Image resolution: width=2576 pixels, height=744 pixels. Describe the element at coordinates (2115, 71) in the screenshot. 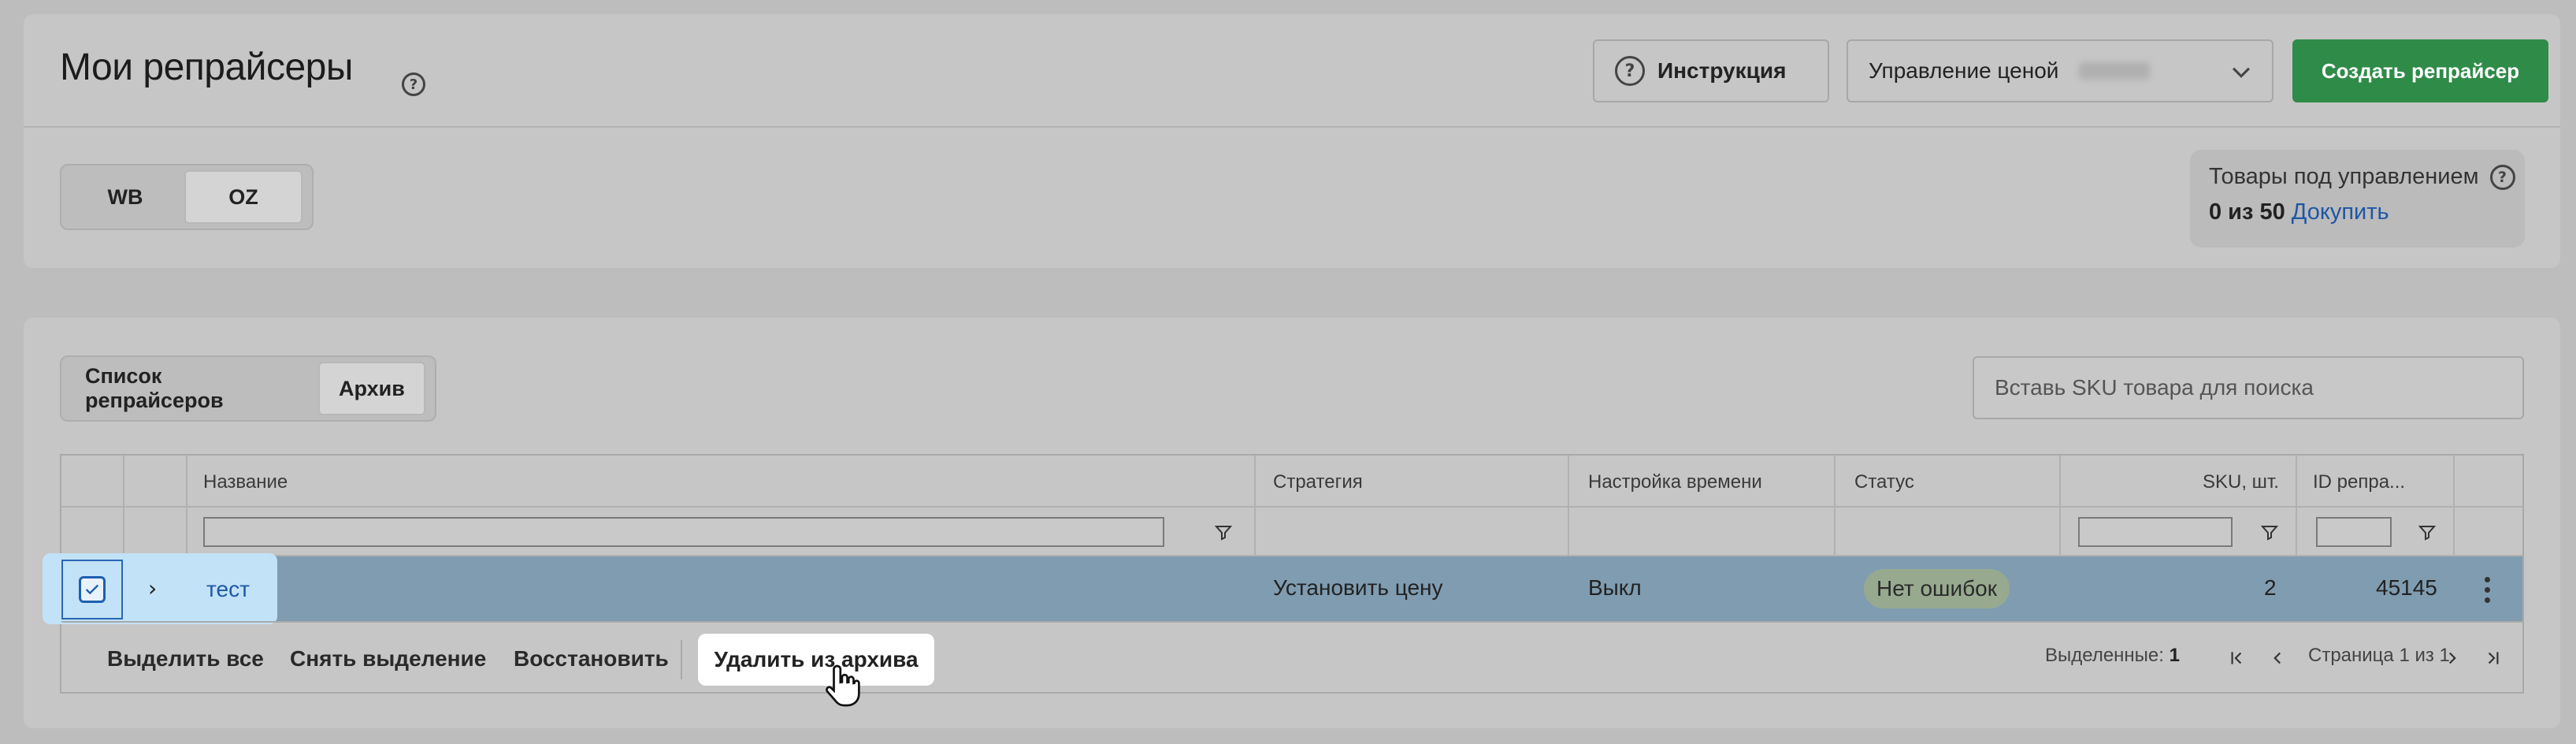

I see `blurred-value` at that location.